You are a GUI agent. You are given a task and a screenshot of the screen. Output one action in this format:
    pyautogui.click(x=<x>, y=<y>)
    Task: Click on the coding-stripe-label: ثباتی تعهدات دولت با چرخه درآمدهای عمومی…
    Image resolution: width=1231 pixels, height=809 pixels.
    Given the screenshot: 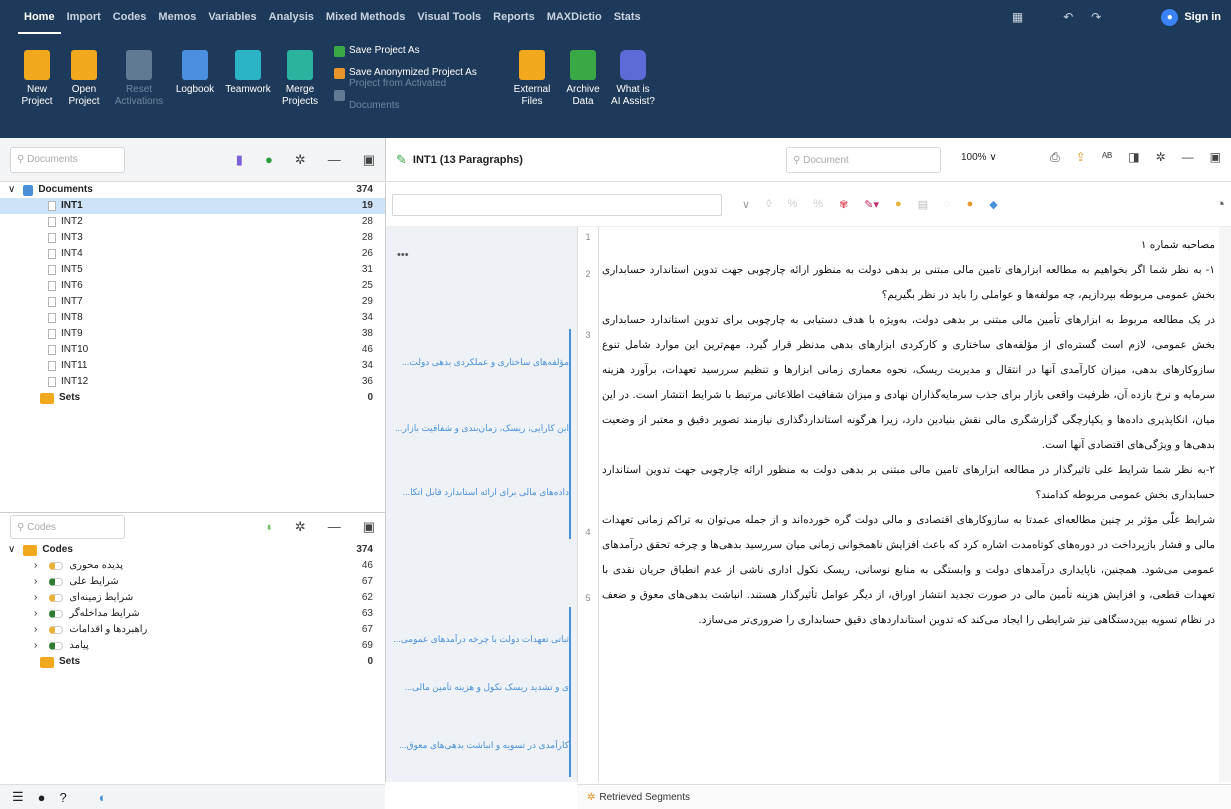 What is the action you would take?
    pyautogui.click(x=481, y=639)
    